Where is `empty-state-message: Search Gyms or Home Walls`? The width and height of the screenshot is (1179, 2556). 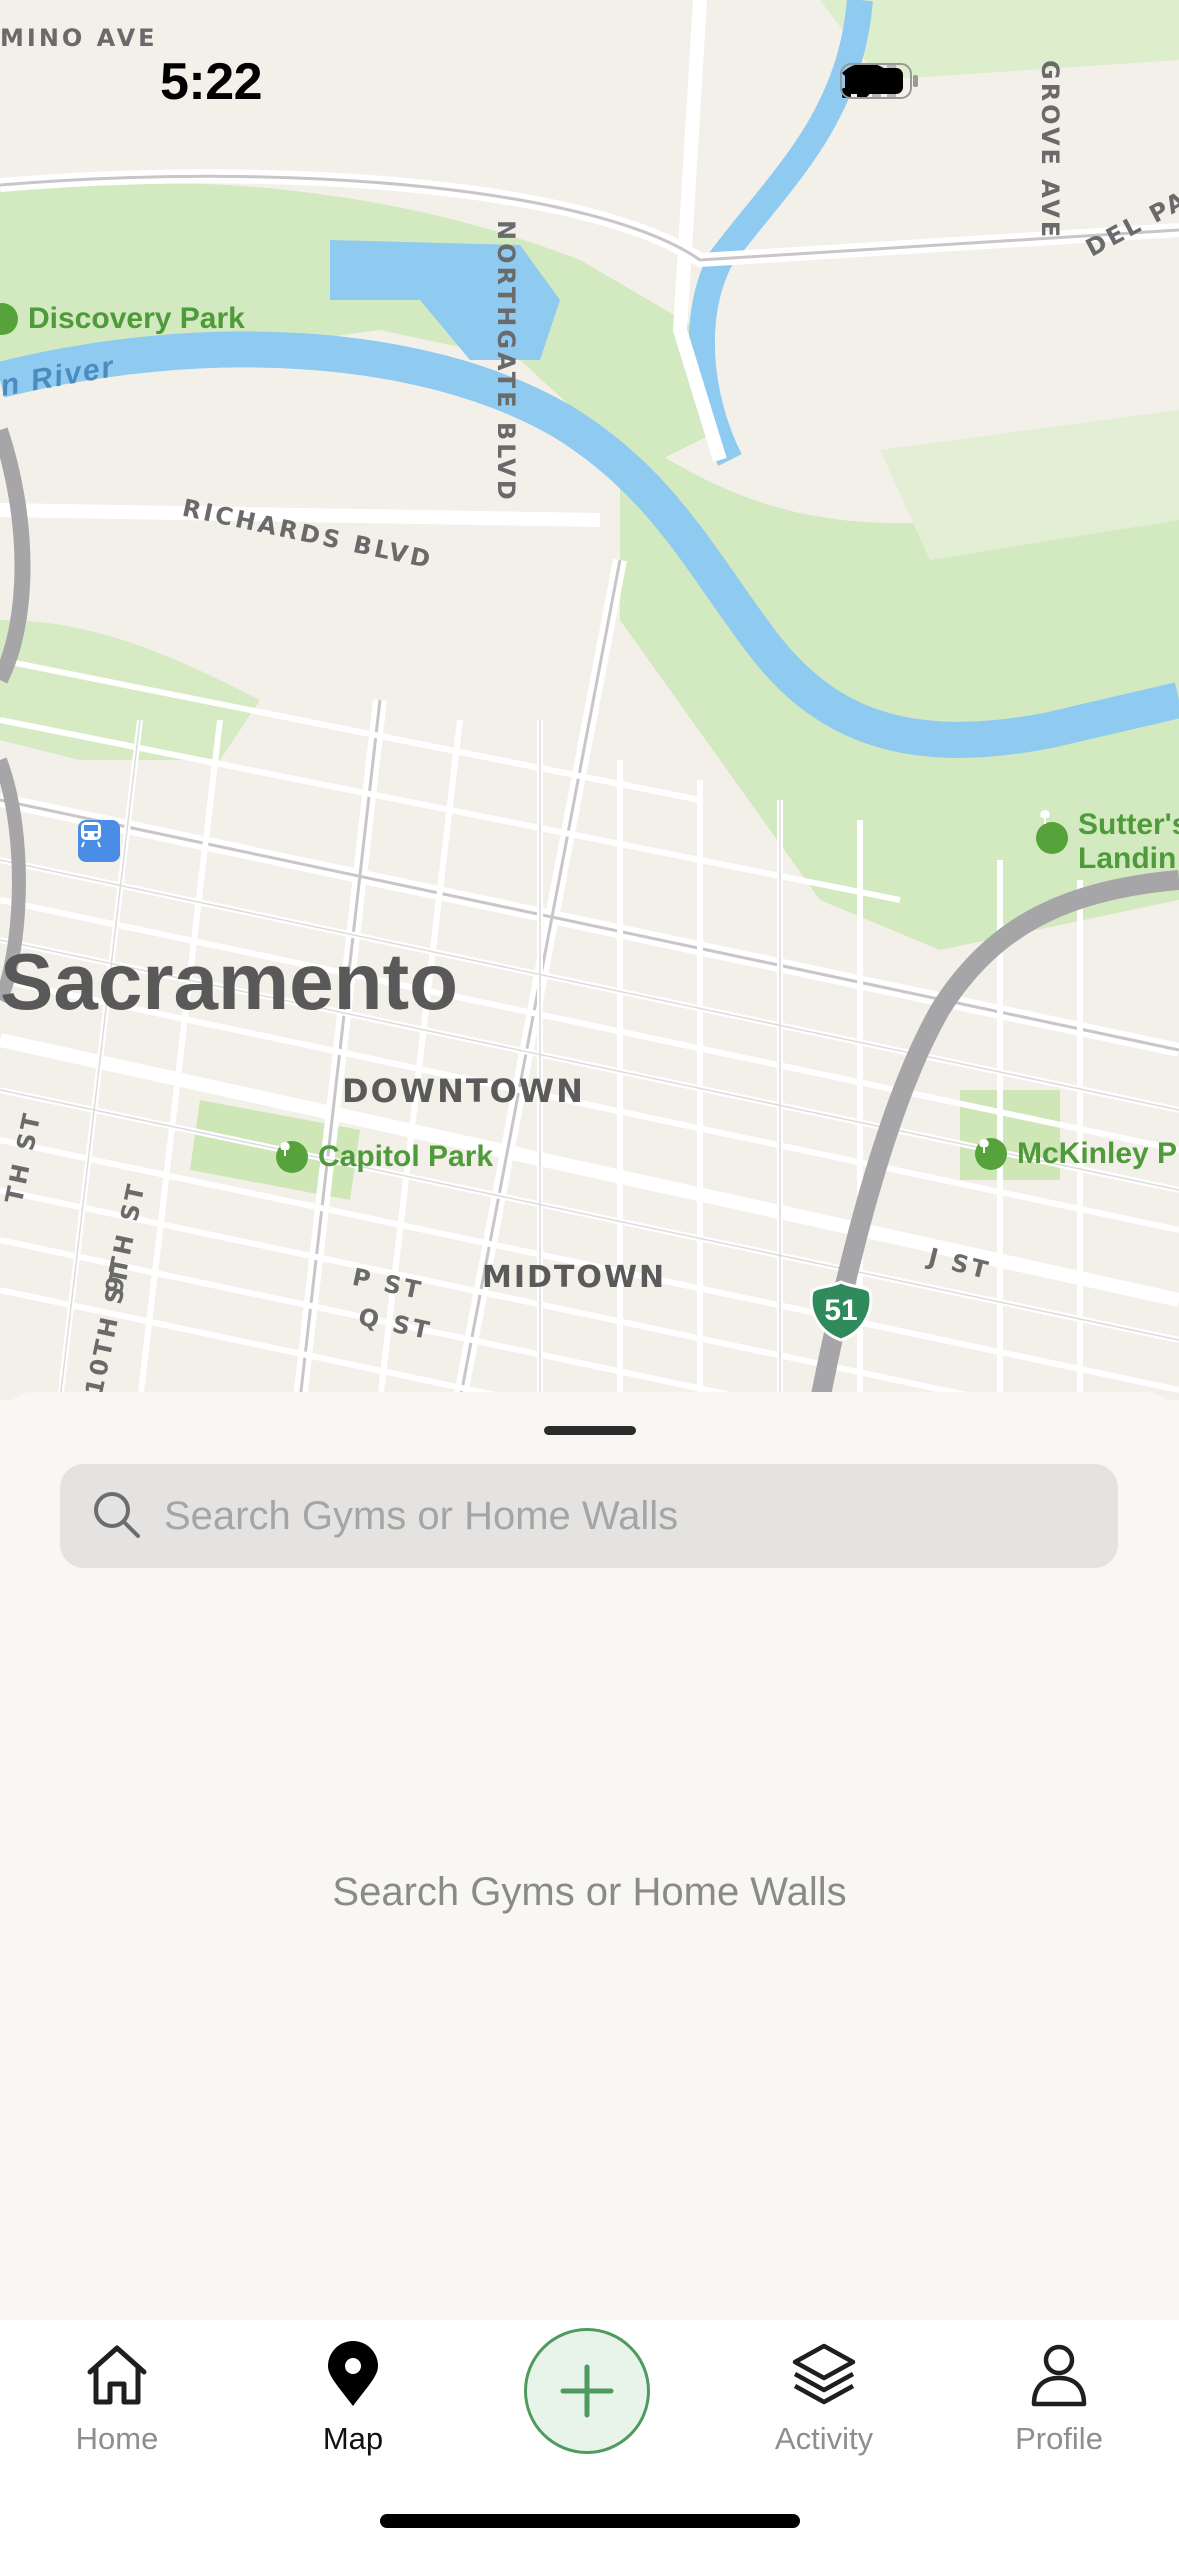 empty-state-message: Search Gyms or Home Walls is located at coordinates (589, 1892).